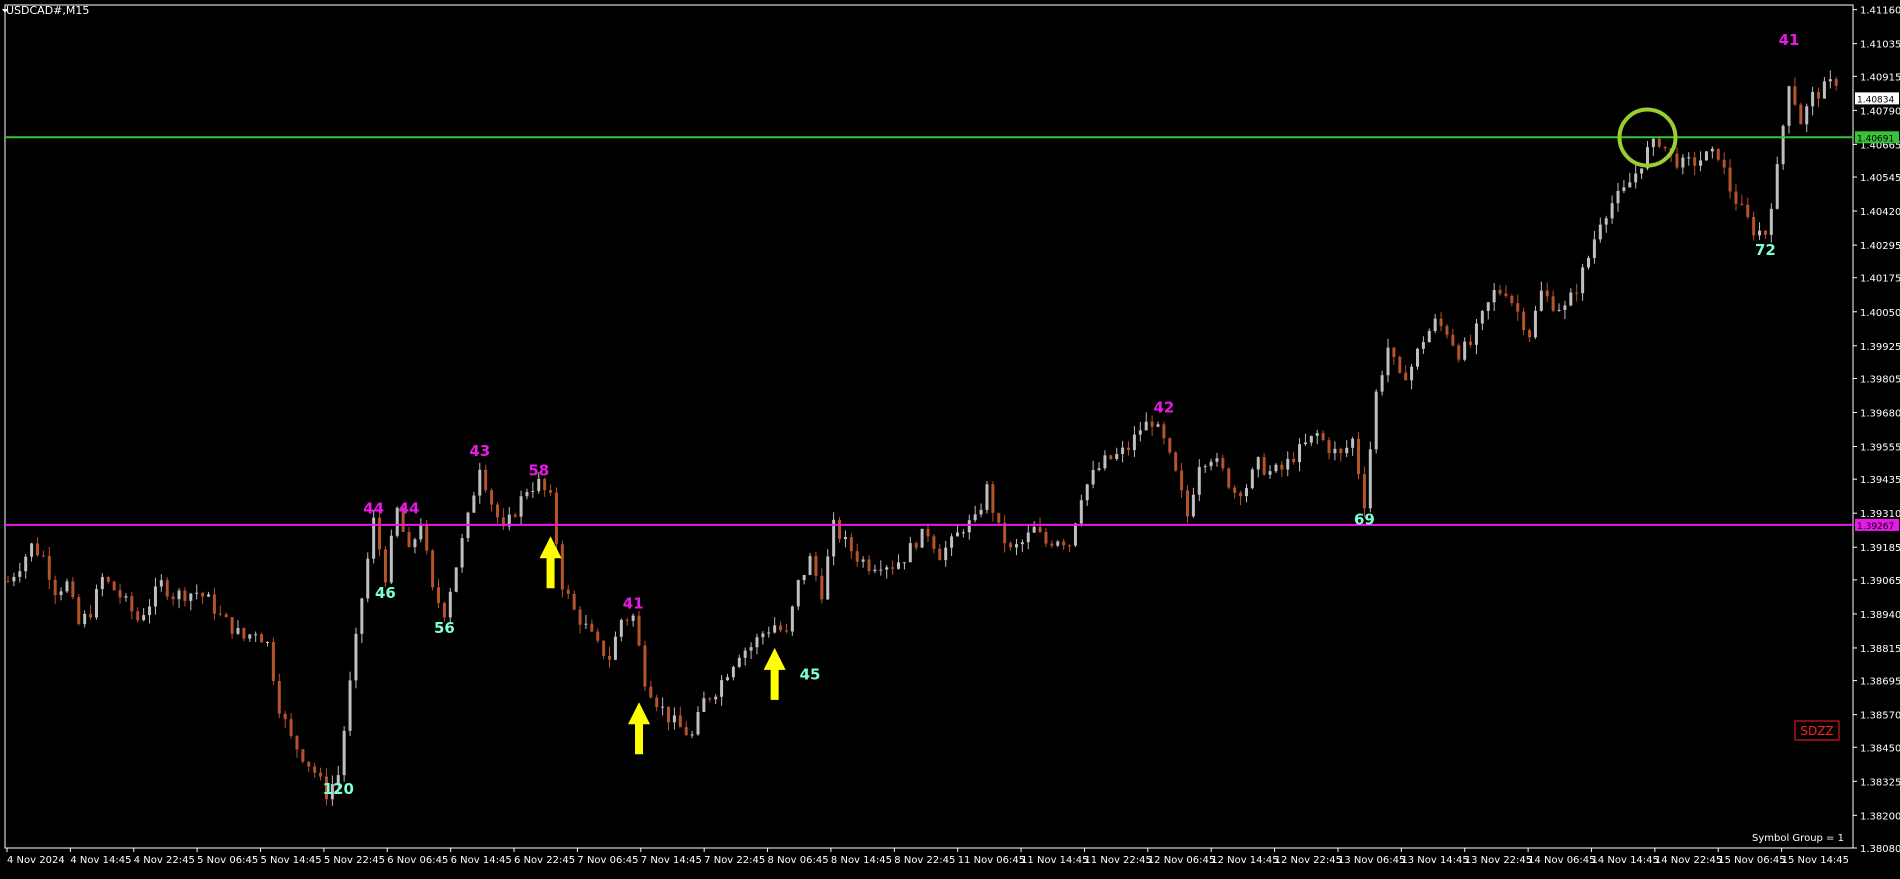  What do you see at coordinates (1880, 347) in the screenshot?
I see `y-tick-label: 1.39925` at bounding box center [1880, 347].